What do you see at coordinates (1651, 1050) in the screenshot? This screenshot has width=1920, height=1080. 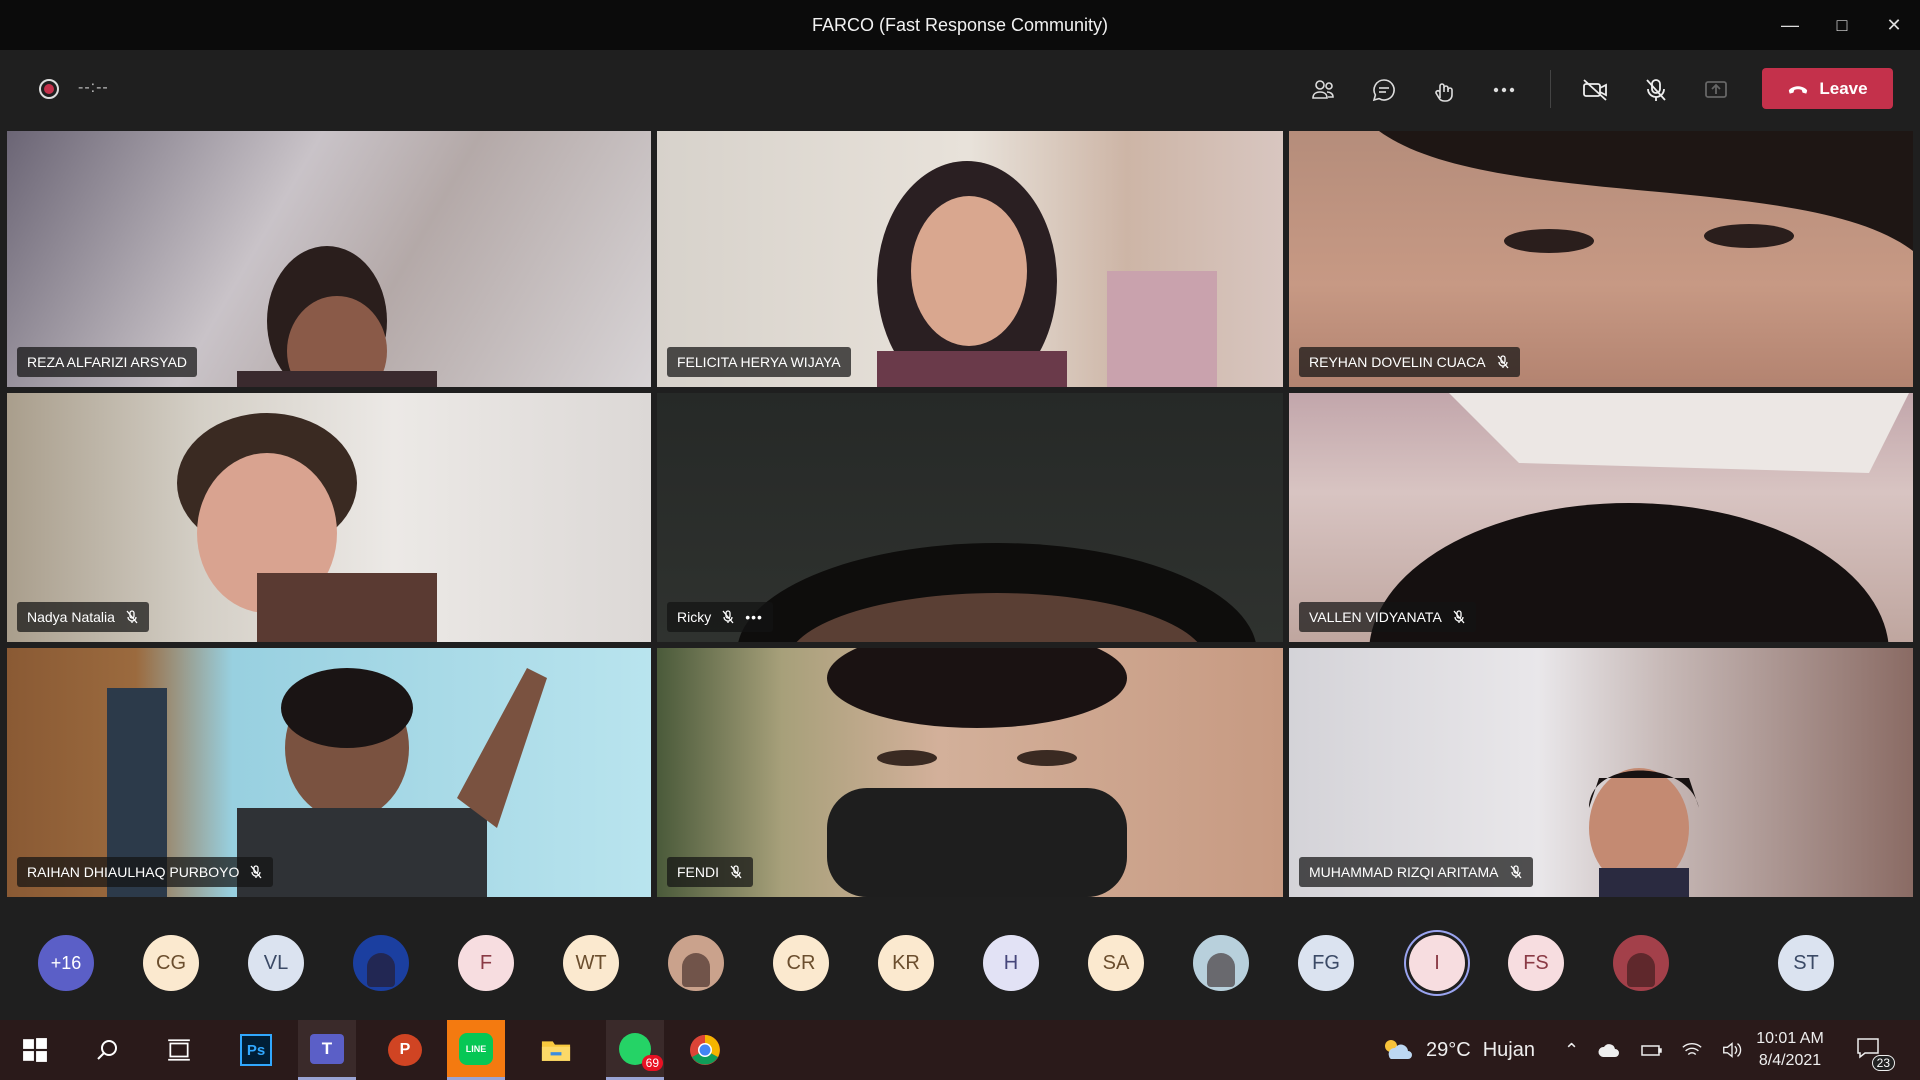 I see `battery-icon` at bounding box center [1651, 1050].